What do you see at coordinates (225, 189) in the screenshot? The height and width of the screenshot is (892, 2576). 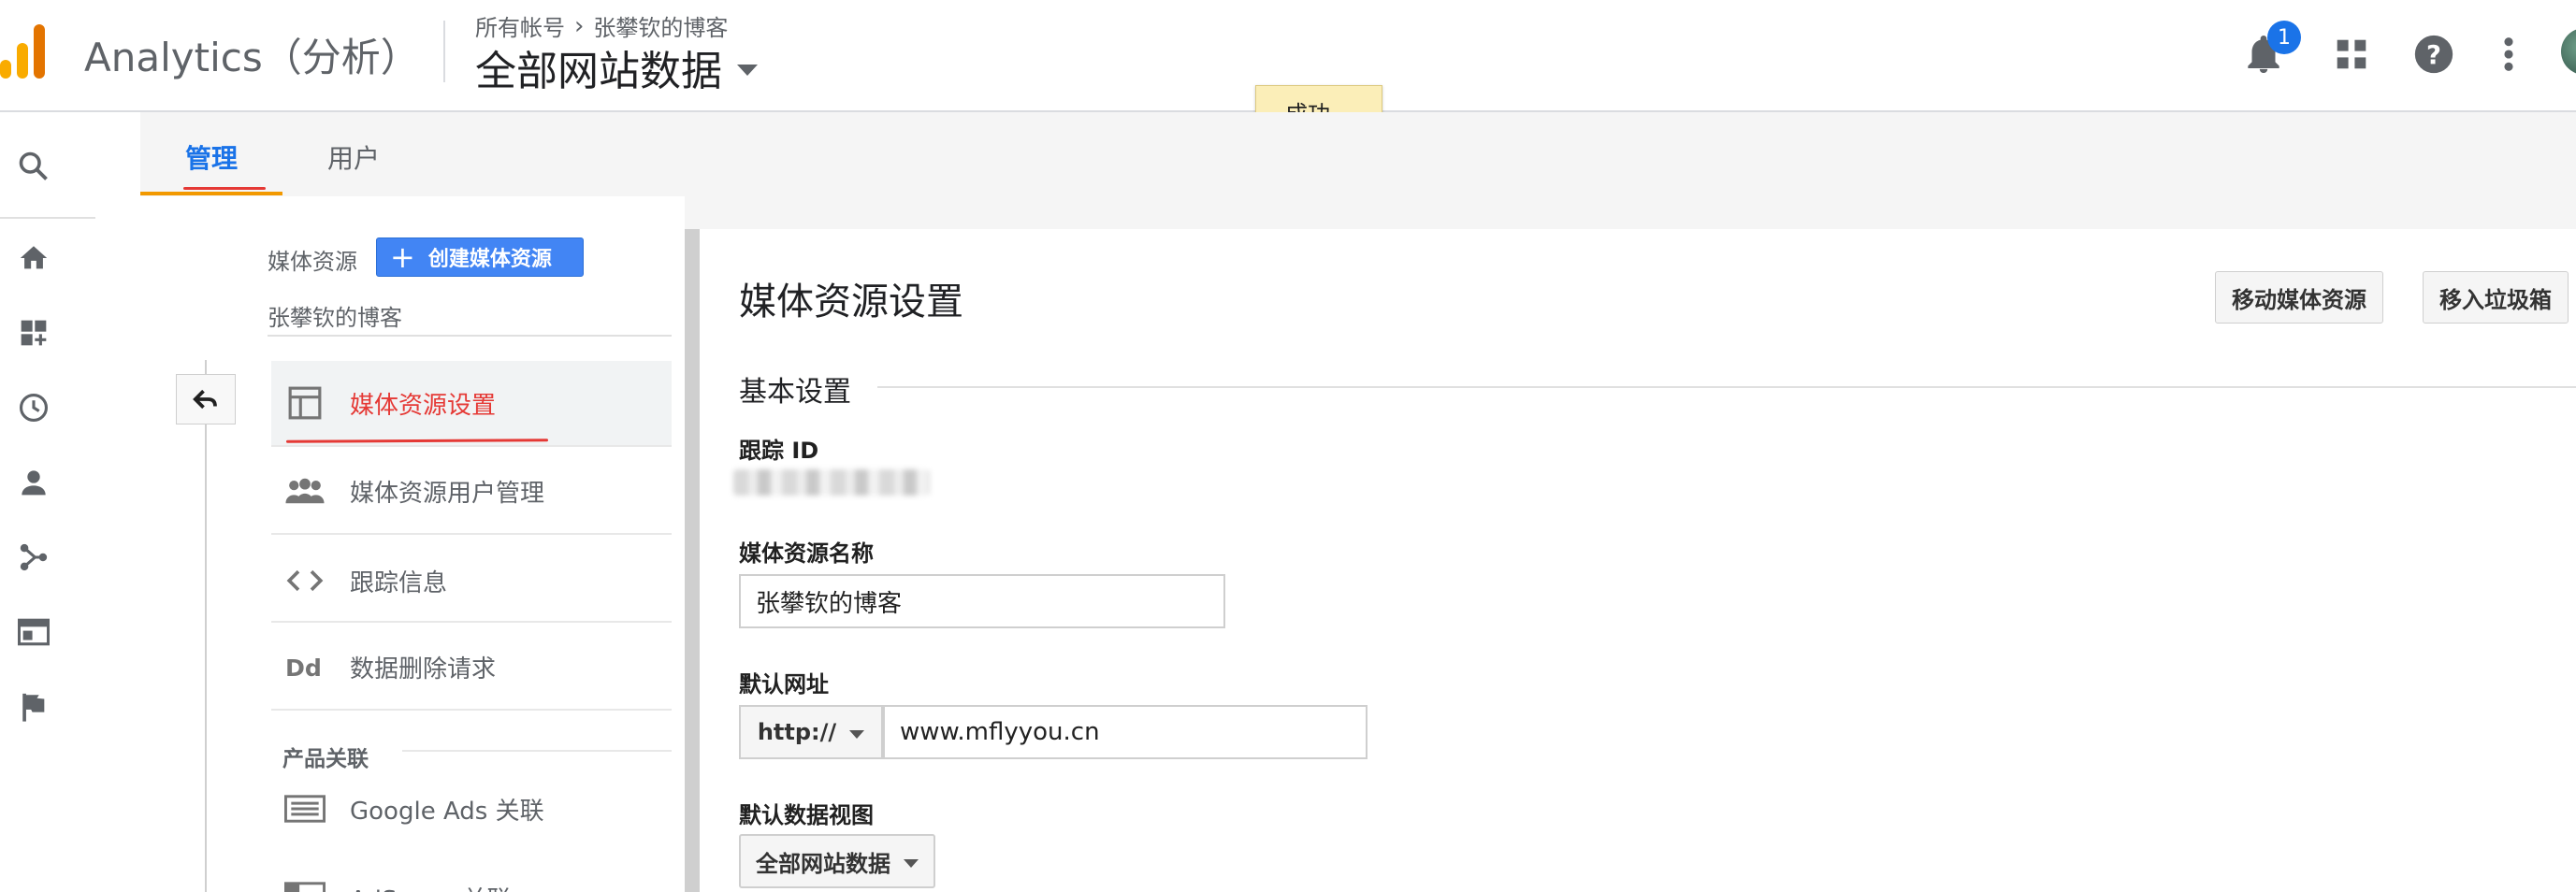 I see `red-annotation-stroke` at bounding box center [225, 189].